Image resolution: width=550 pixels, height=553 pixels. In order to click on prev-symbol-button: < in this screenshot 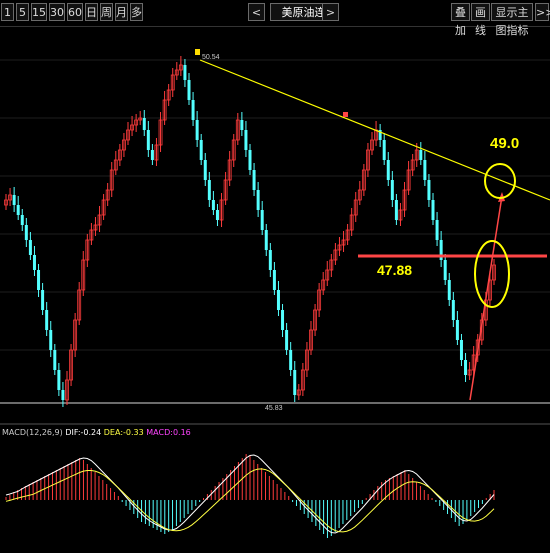, I will do `click(256, 12)`.